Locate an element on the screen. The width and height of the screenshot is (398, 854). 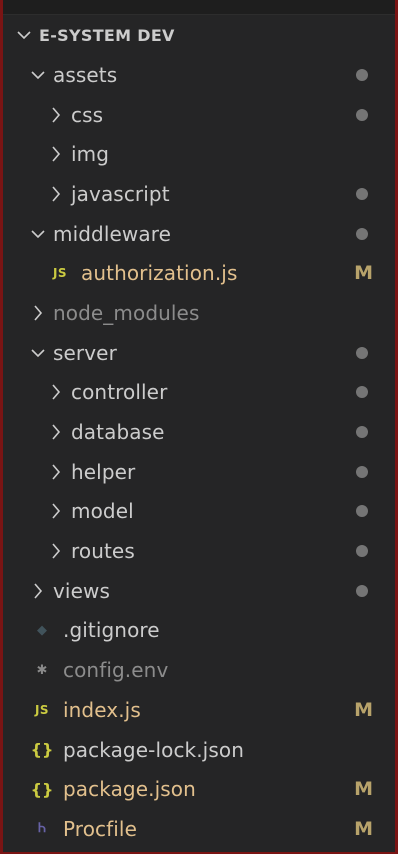
folder-item-database: database is located at coordinates (199, 432).